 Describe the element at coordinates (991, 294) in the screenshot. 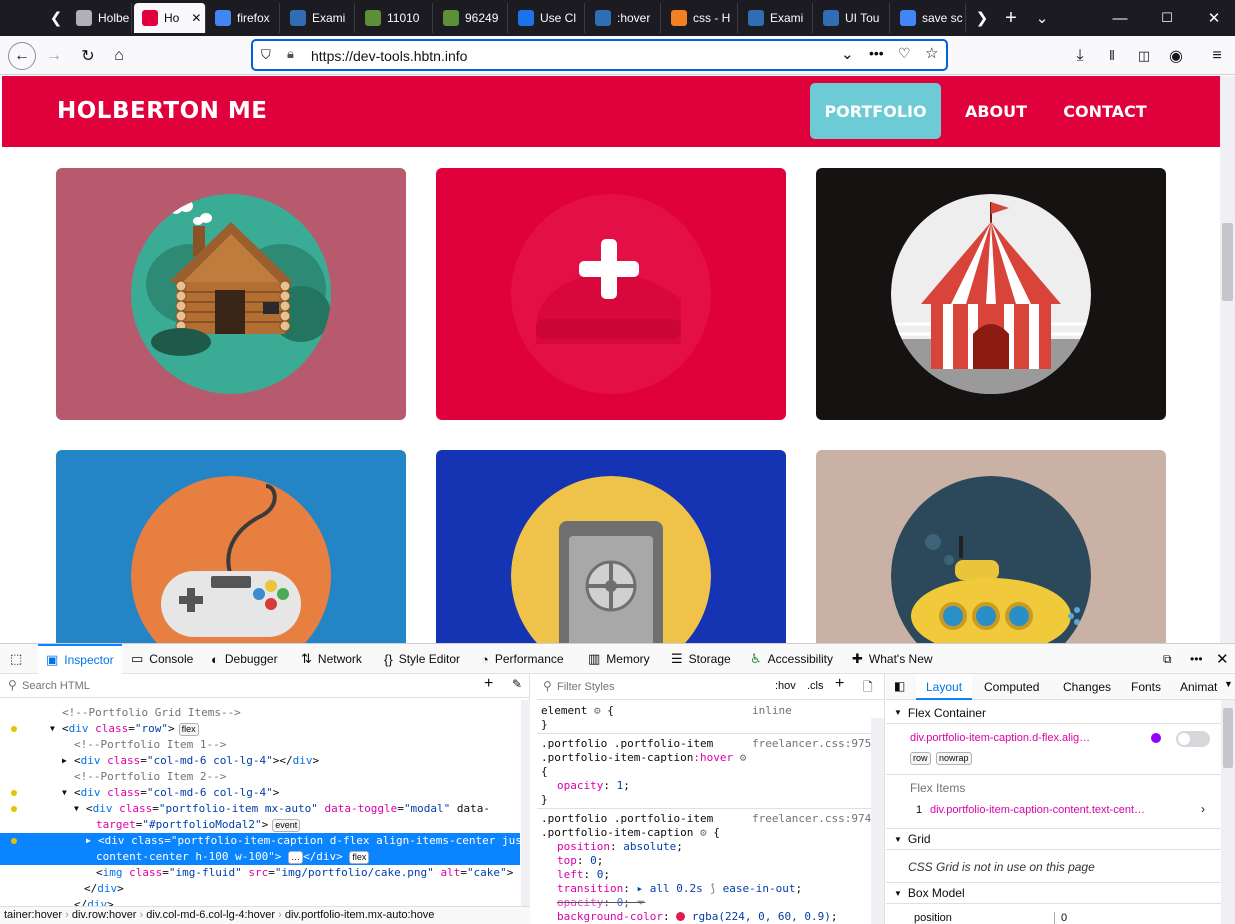

I see `portfolio-item-circus` at that location.